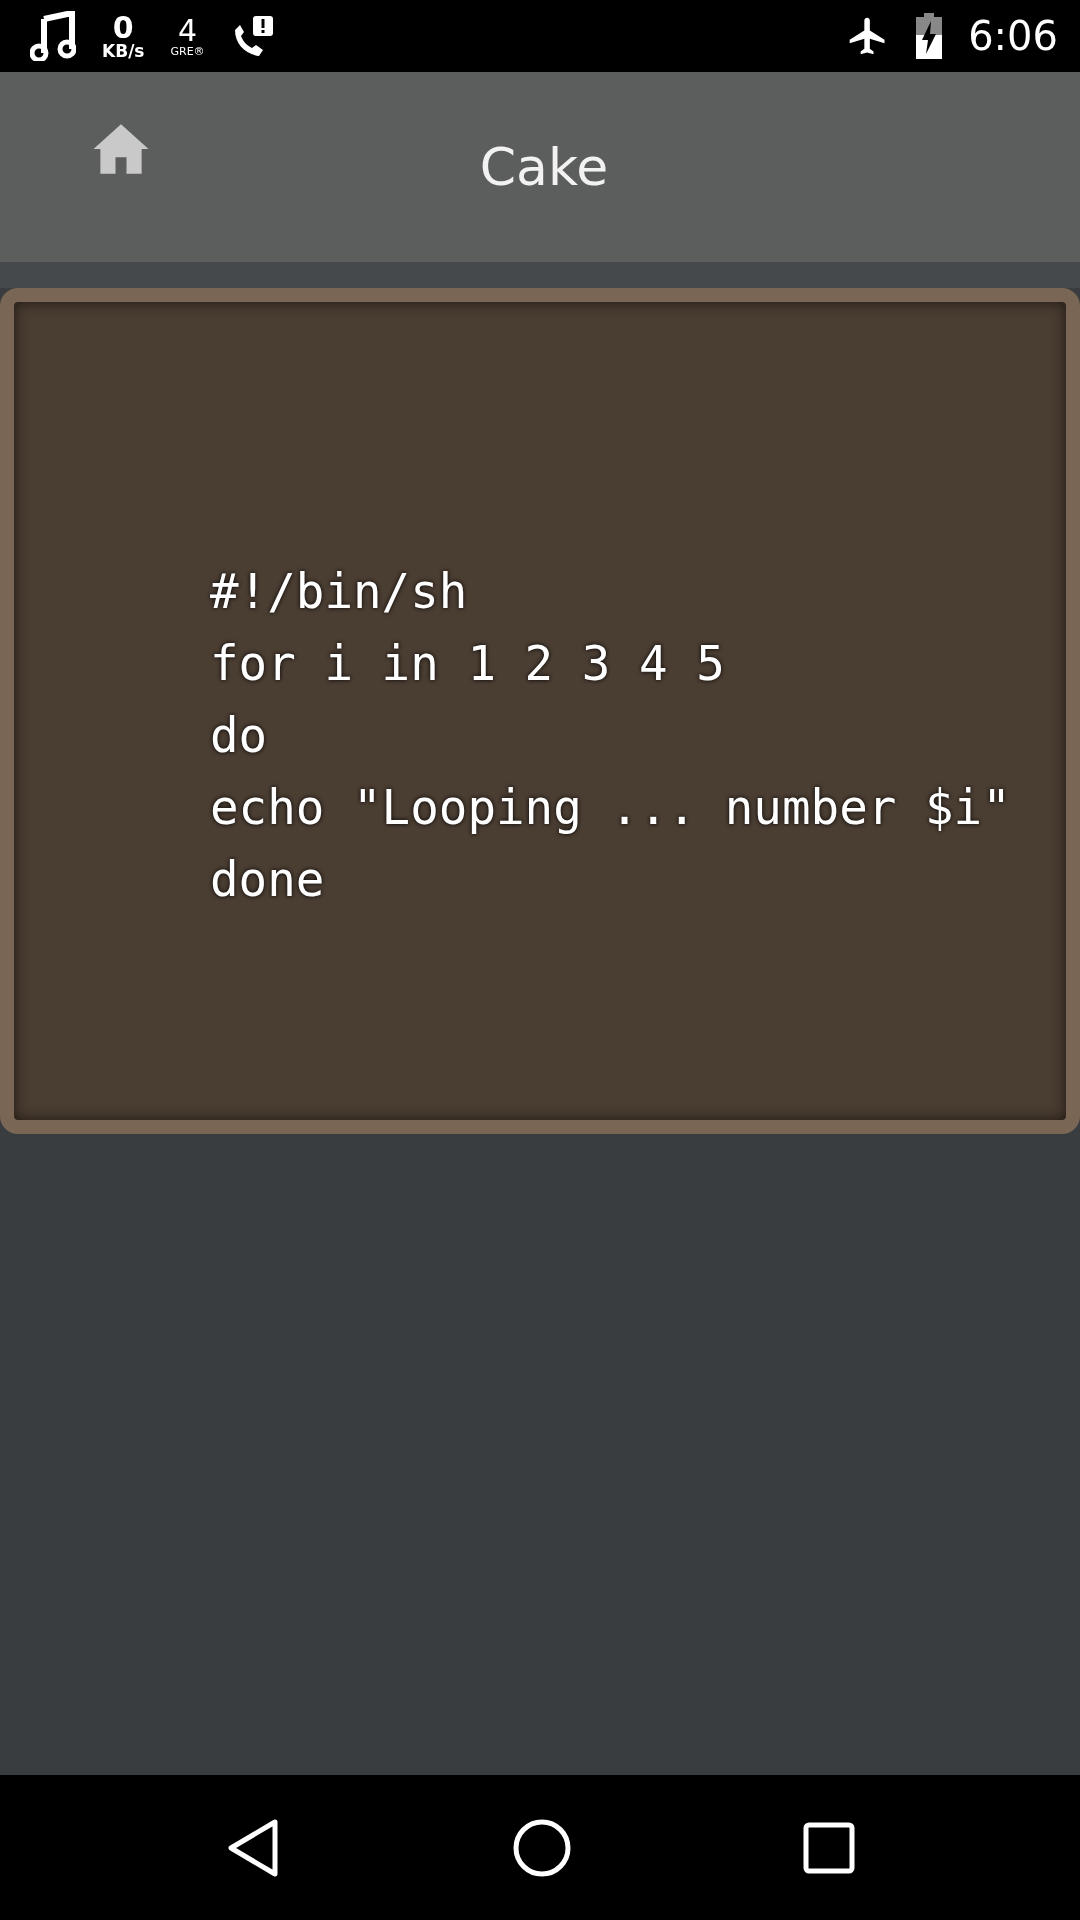  I want to click on network-value: 4, so click(188, 30).